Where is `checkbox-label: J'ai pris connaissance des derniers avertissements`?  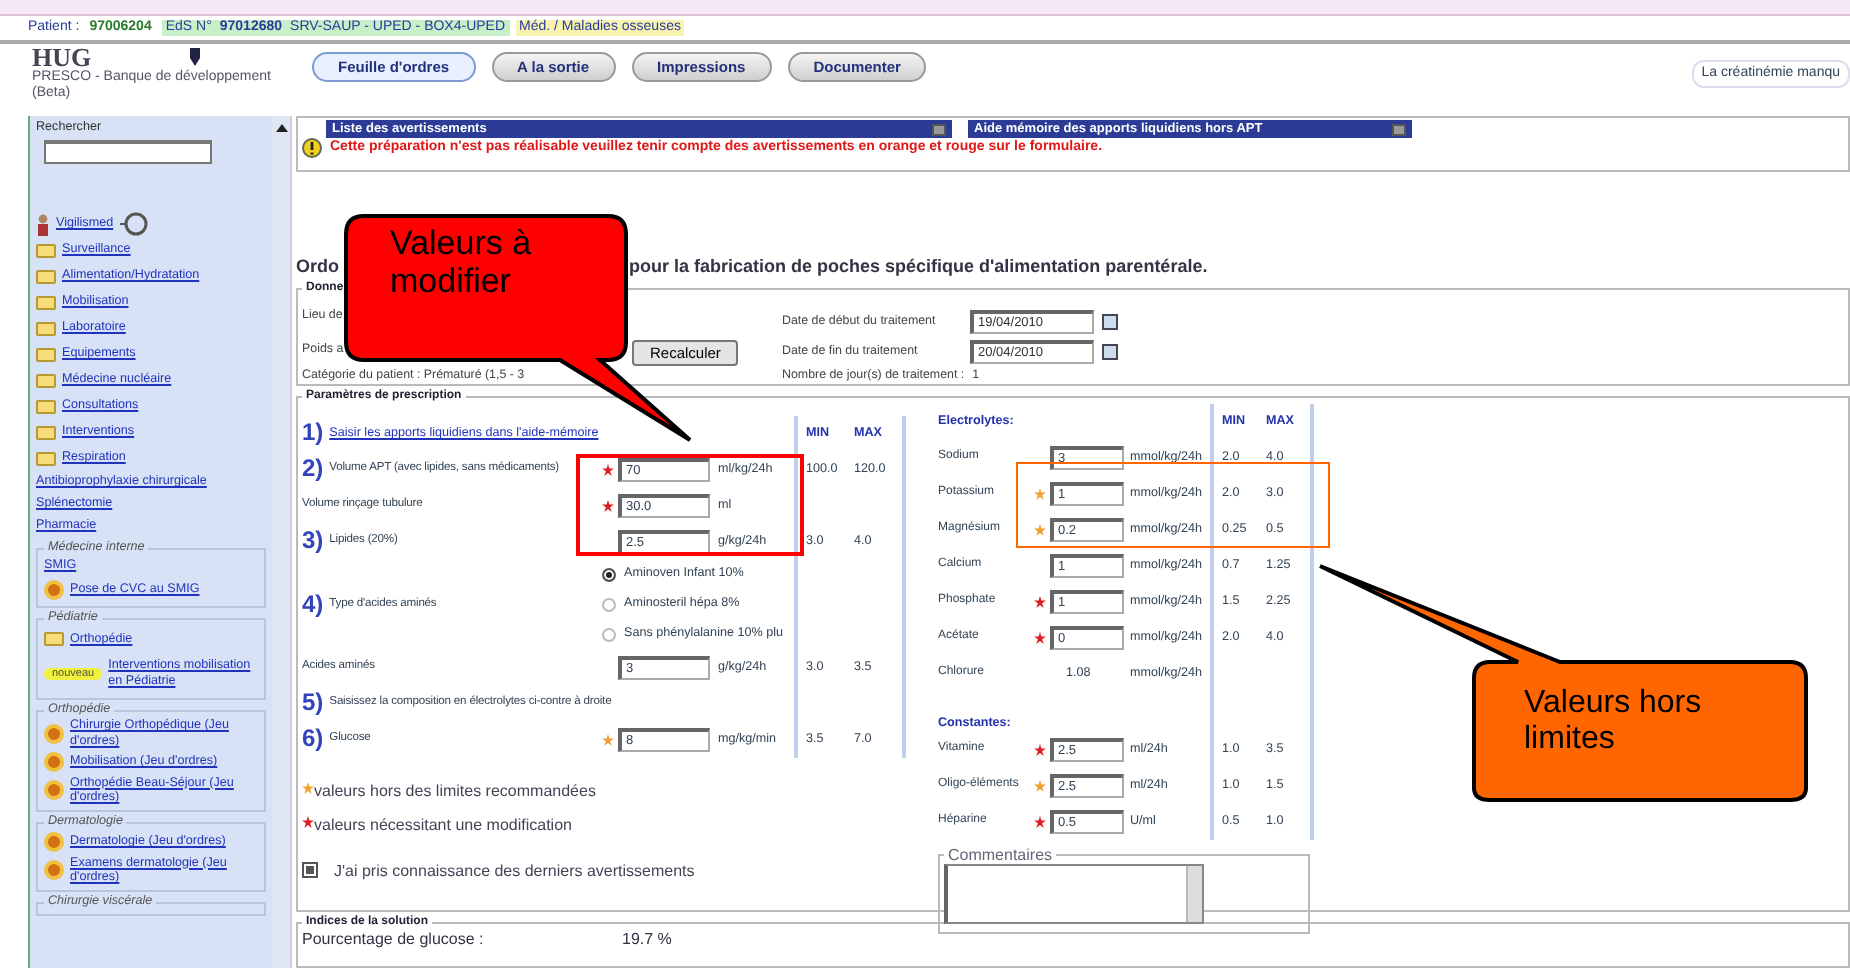
checkbox-label: J'ai pris connaissance des derniers avertissements is located at coordinates (514, 871).